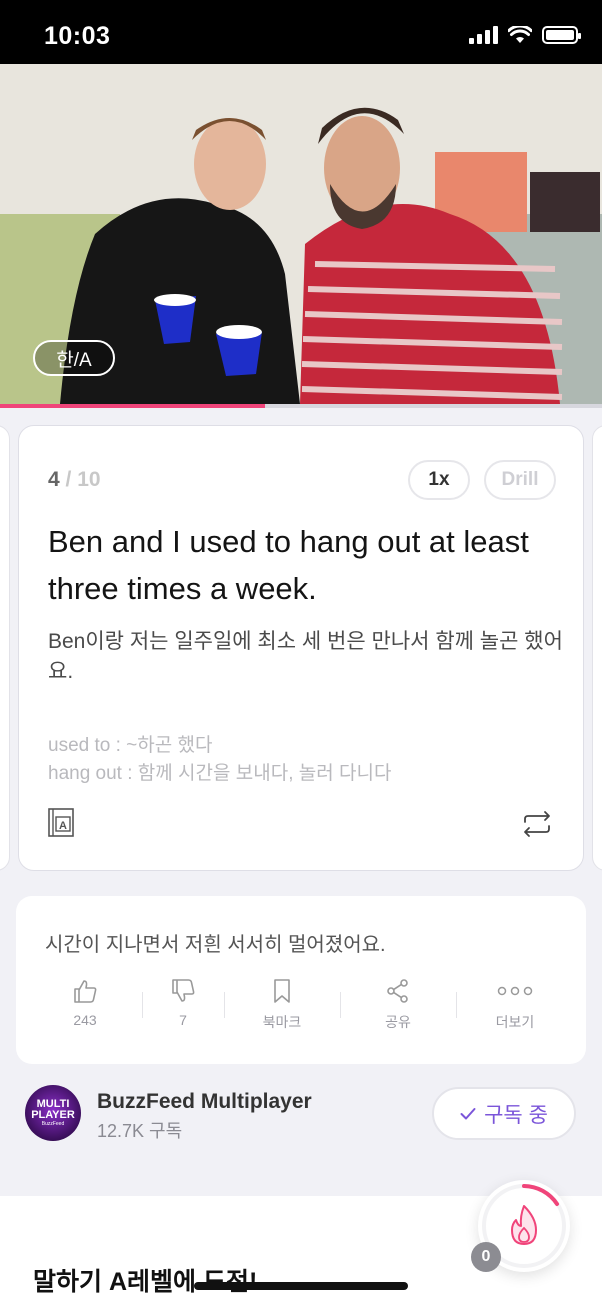 The image size is (602, 1304). What do you see at coordinates (468, 1113) in the screenshot?
I see `check-icon` at bounding box center [468, 1113].